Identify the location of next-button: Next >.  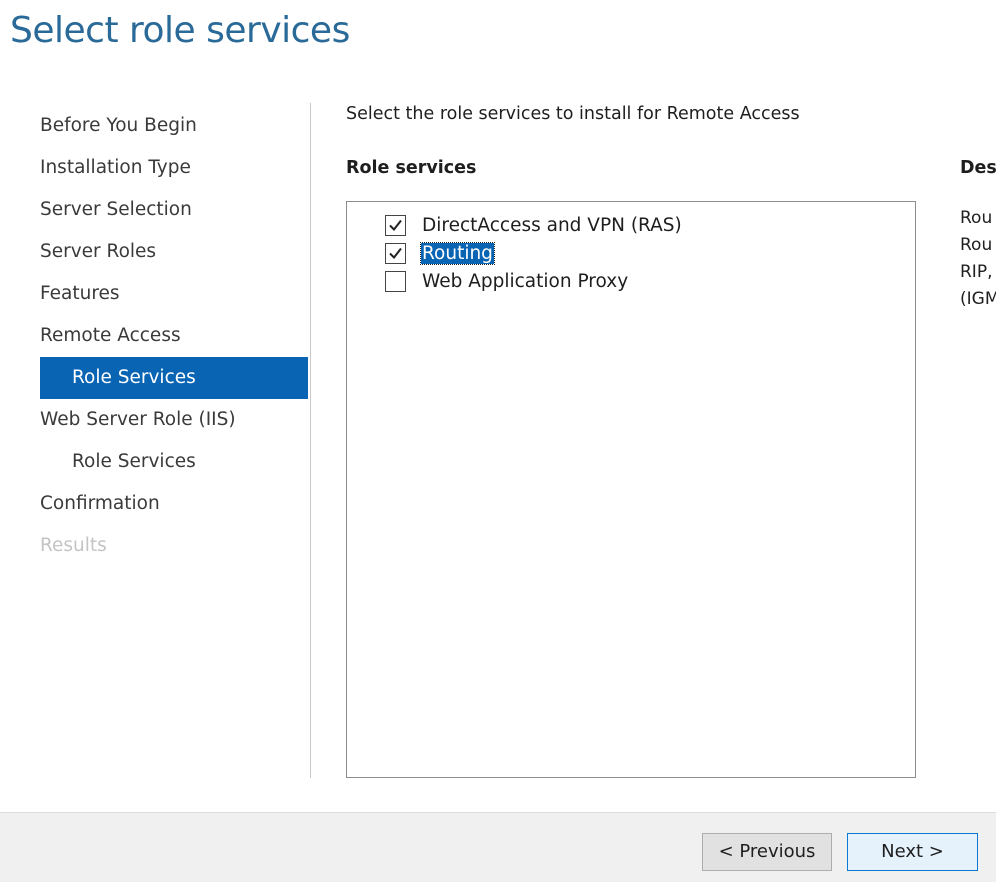
(912, 852).